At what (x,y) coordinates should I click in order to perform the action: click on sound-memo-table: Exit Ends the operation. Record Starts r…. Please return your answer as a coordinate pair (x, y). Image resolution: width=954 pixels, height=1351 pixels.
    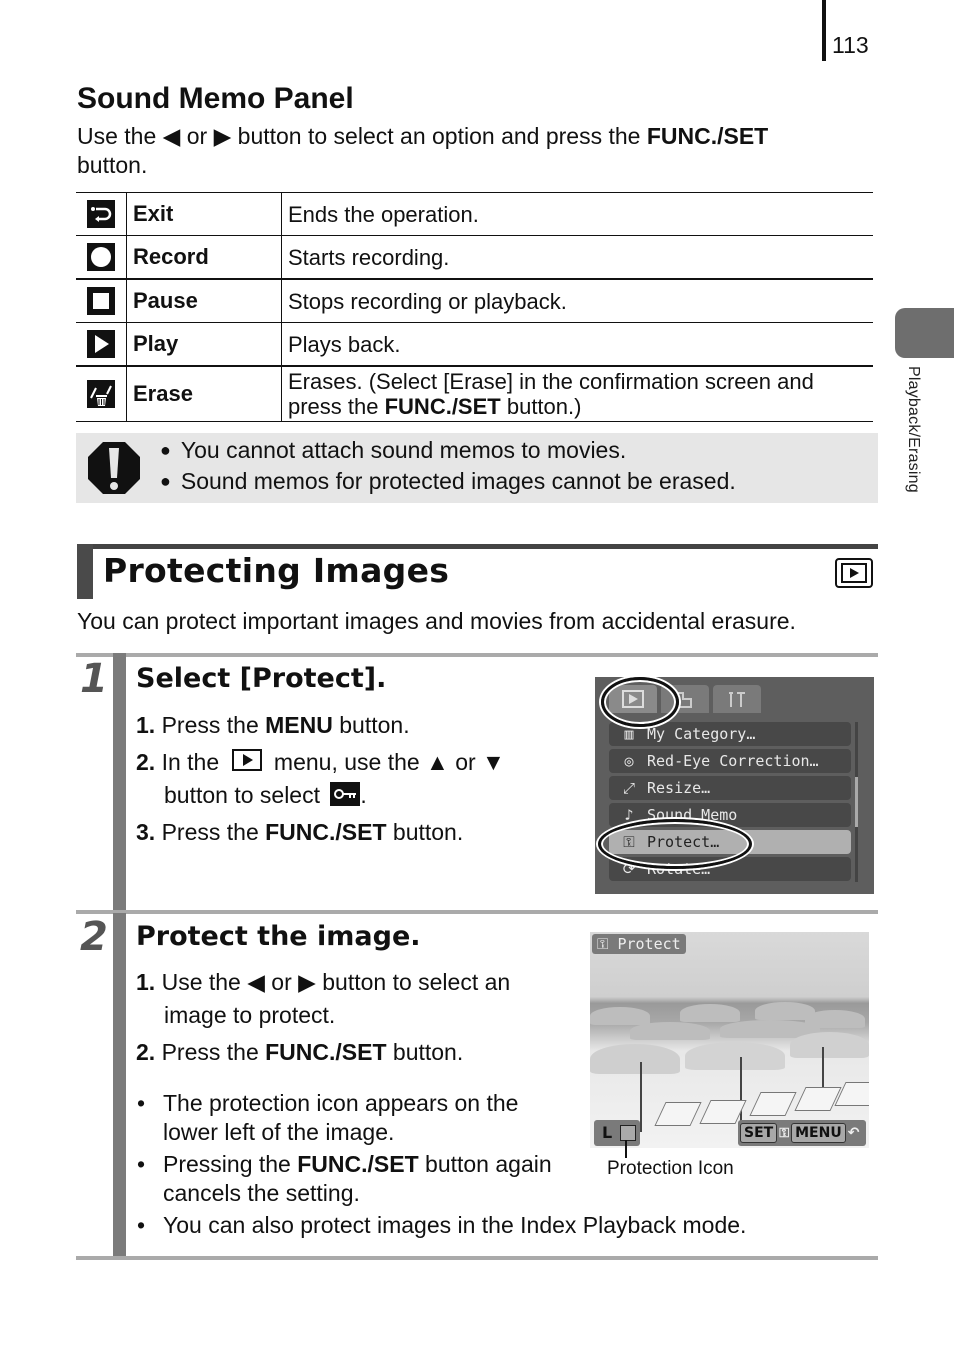
    Looking at the image, I should click on (474, 307).